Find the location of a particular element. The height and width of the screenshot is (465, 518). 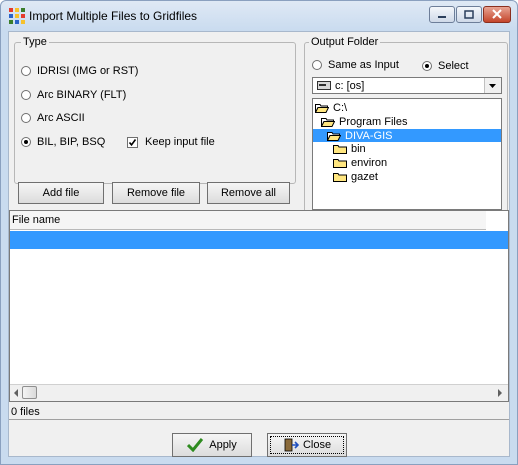

radio-arc-binary-label: Arc BINARY (FLT) is located at coordinates (82, 95).